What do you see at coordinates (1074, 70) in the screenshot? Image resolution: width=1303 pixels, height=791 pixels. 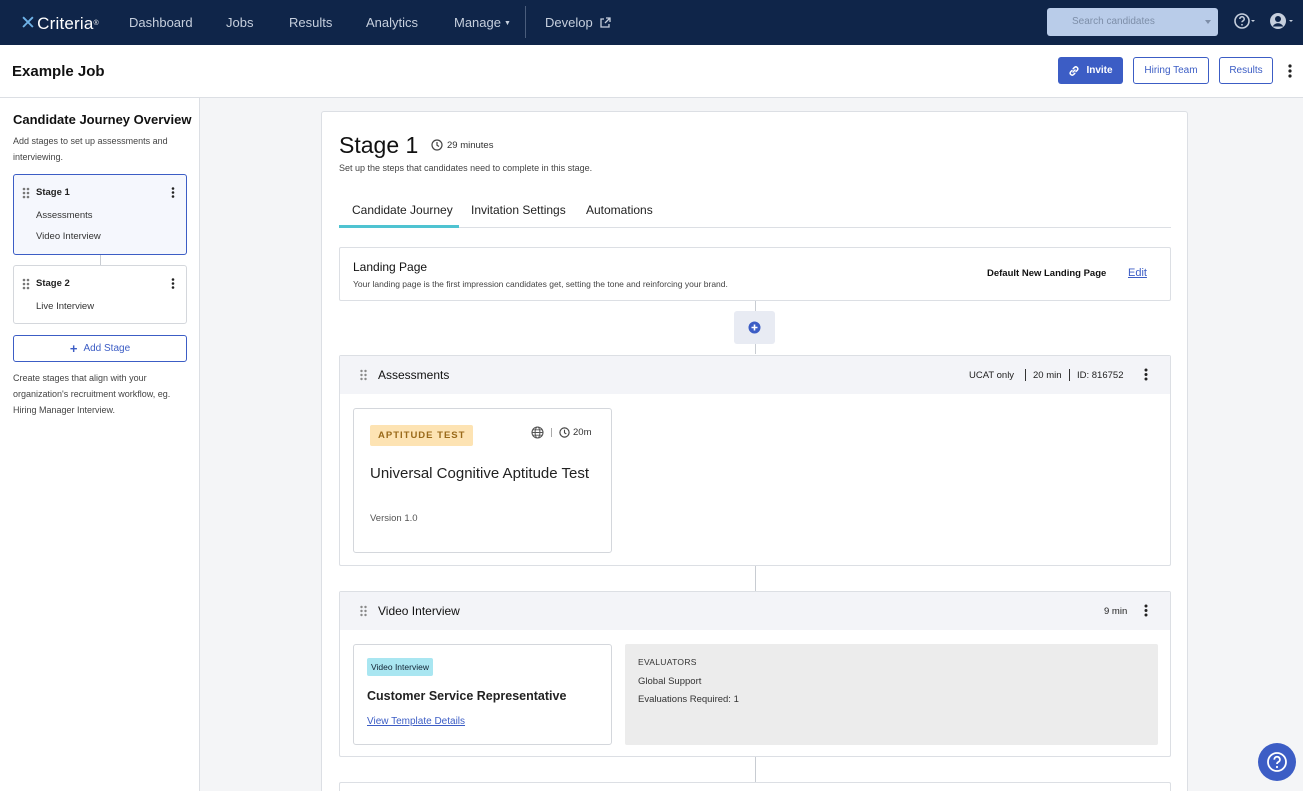 I see `link-icon` at bounding box center [1074, 70].